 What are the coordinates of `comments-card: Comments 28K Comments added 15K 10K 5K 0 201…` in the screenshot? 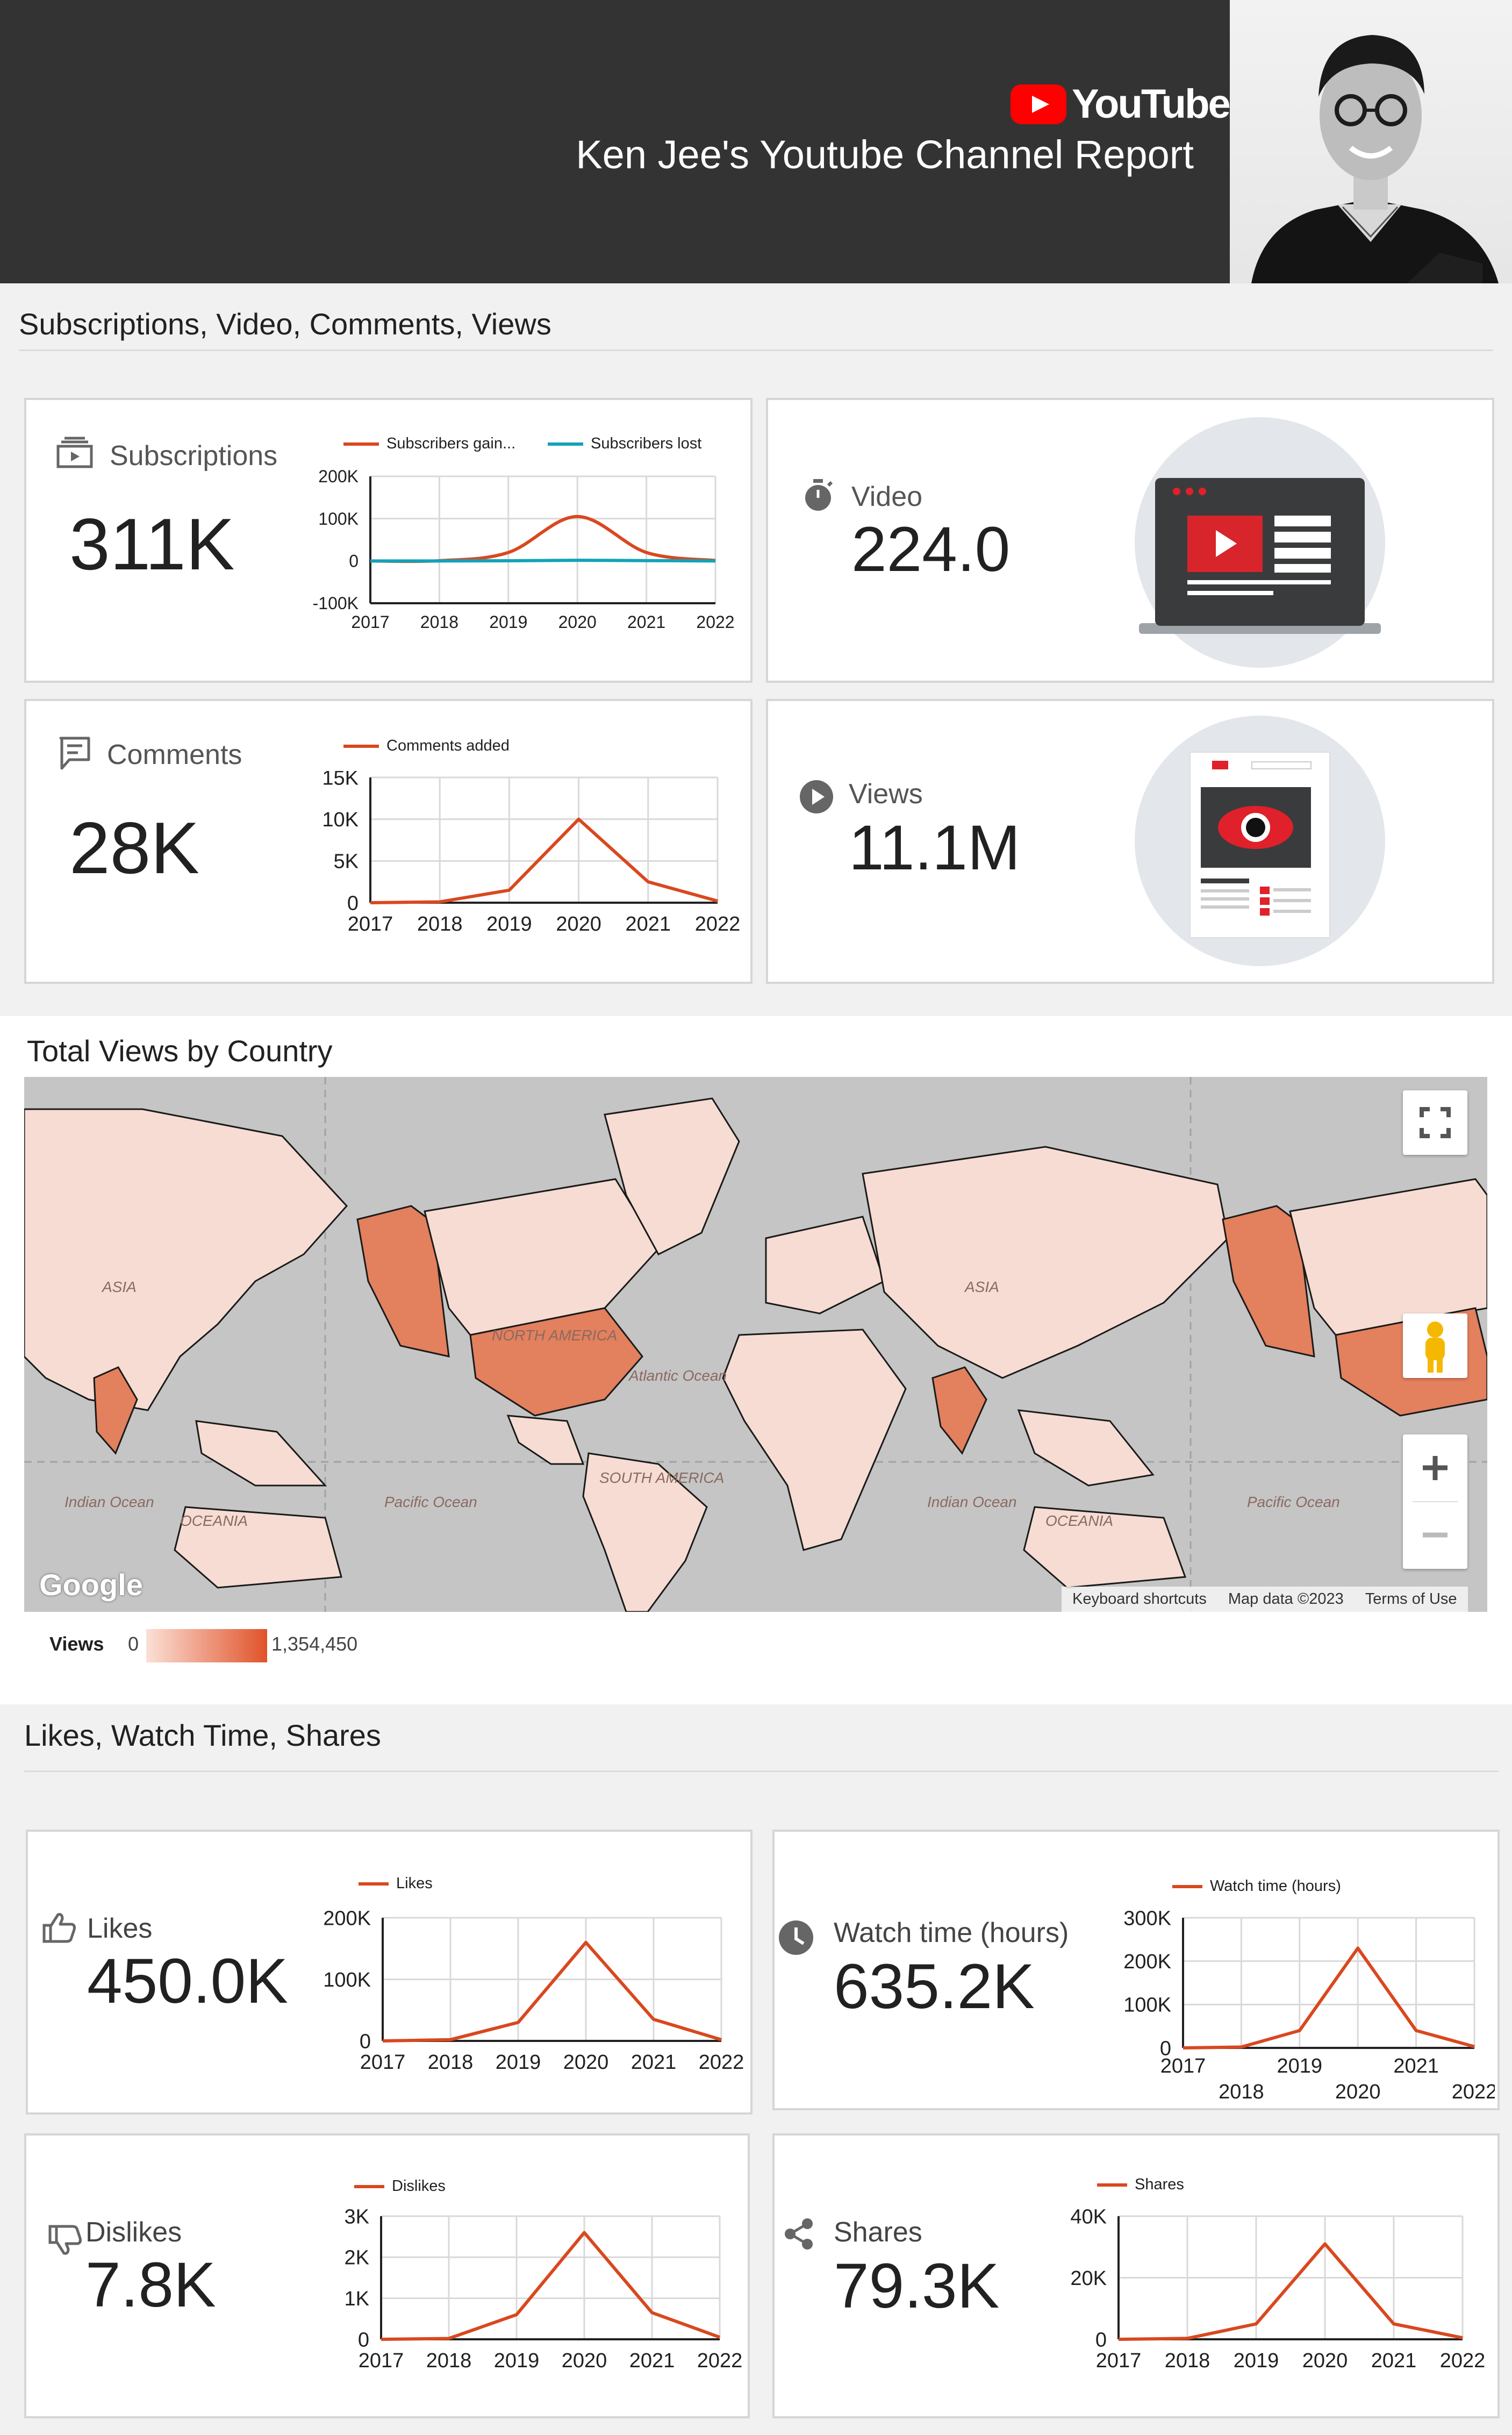 It's located at (388, 841).